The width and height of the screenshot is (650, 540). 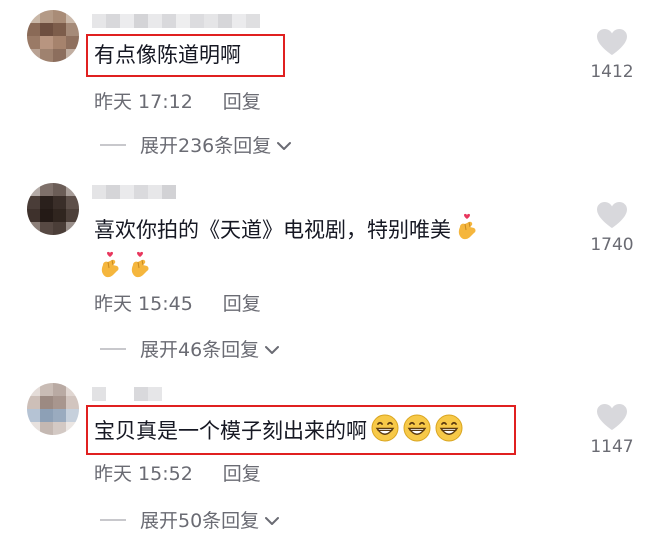 I want to click on comment-text: 宝贝真是一个模子刻出来的啊, so click(x=278, y=432).